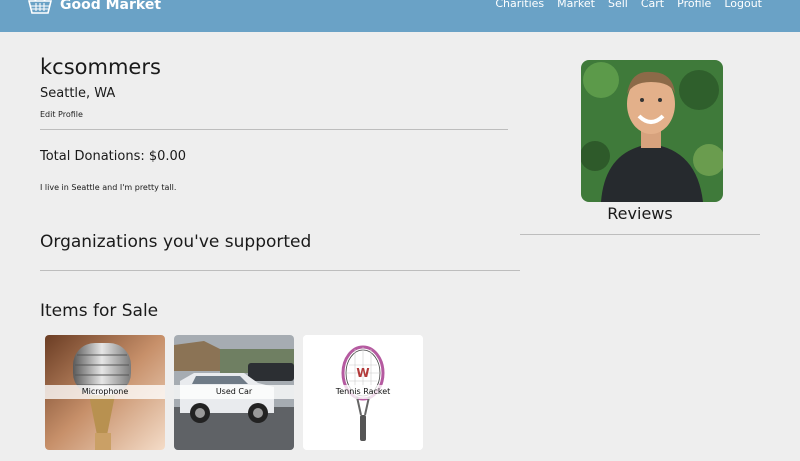 Image resolution: width=800 pixels, height=461 pixels. I want to click on organizations-heading: Organizations you've supported, so click(176, 242).